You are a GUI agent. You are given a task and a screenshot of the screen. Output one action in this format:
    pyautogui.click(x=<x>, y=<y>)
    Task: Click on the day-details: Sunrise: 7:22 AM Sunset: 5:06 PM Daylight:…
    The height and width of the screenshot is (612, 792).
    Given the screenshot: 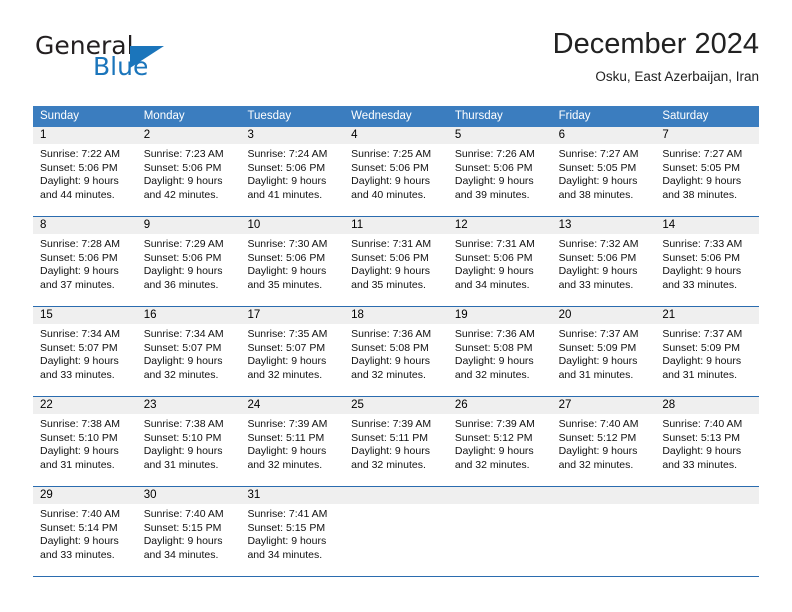 What is the action you would take?
    pyautogui.click(x=85, y=173)
    